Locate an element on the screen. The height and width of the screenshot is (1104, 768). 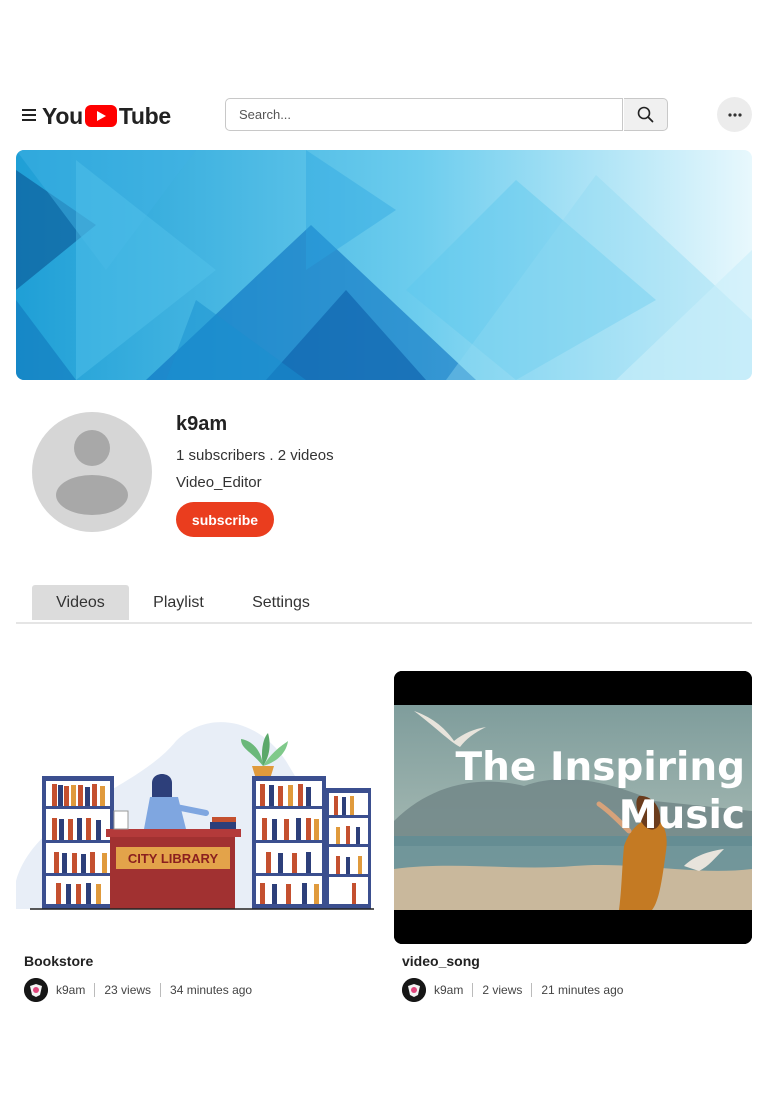
music-thumbnail-image: The Inspiring Music is located at coordinates (573, 807).